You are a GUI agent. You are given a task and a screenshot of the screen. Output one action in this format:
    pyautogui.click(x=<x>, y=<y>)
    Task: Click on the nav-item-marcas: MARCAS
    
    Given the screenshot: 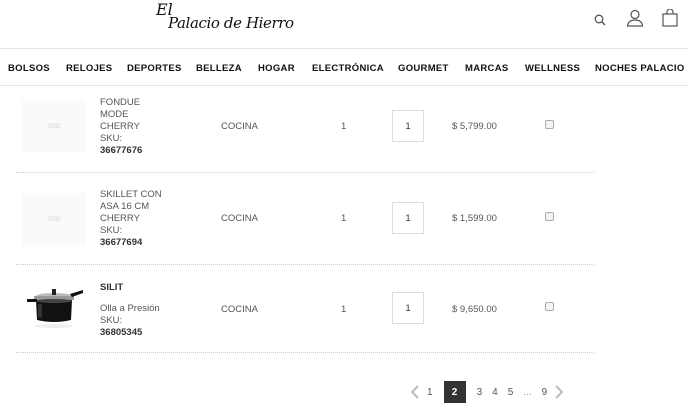 What is the action you would take?
    pyautogui.click(x=487, y=68)
    